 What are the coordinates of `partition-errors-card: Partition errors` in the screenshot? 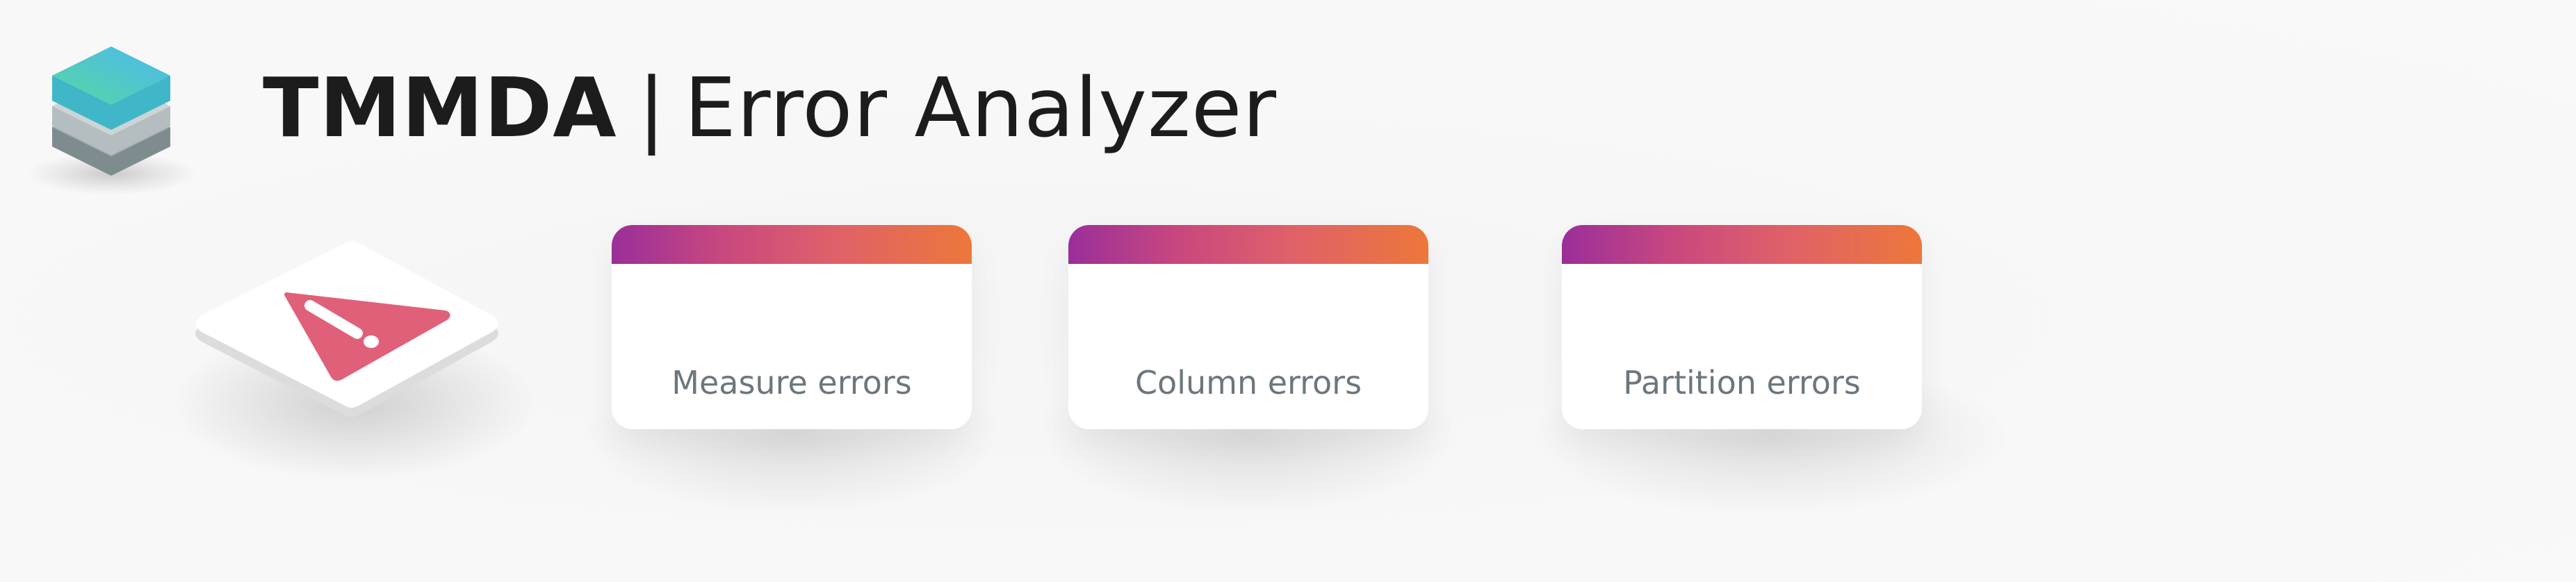 It's located at (1742, 327).